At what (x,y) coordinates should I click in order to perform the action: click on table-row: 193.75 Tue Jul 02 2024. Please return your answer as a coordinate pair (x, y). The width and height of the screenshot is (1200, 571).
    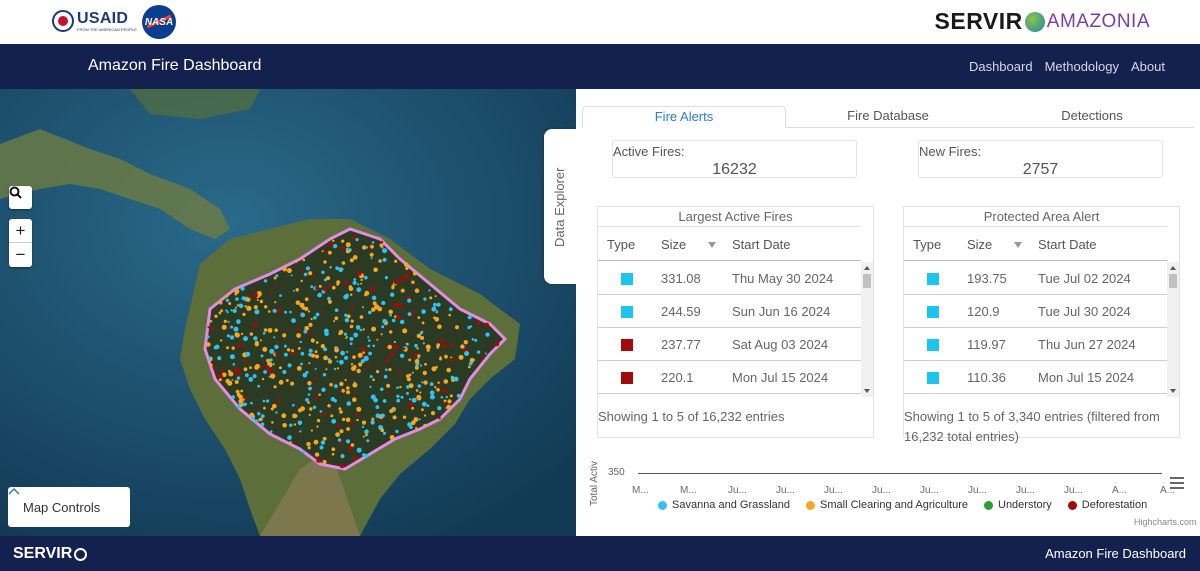
    Looking at the image, I should click on (1035, 278).